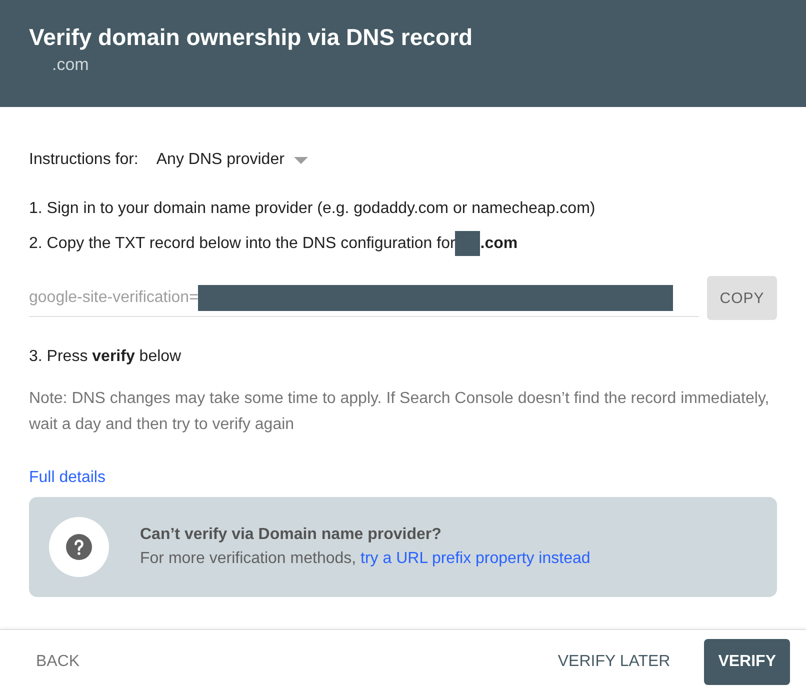 This screenshot has width=806, height=688. Describe the element at coordinates (58, 662) in the screenshot. I see `back-button: BACK` at that location.